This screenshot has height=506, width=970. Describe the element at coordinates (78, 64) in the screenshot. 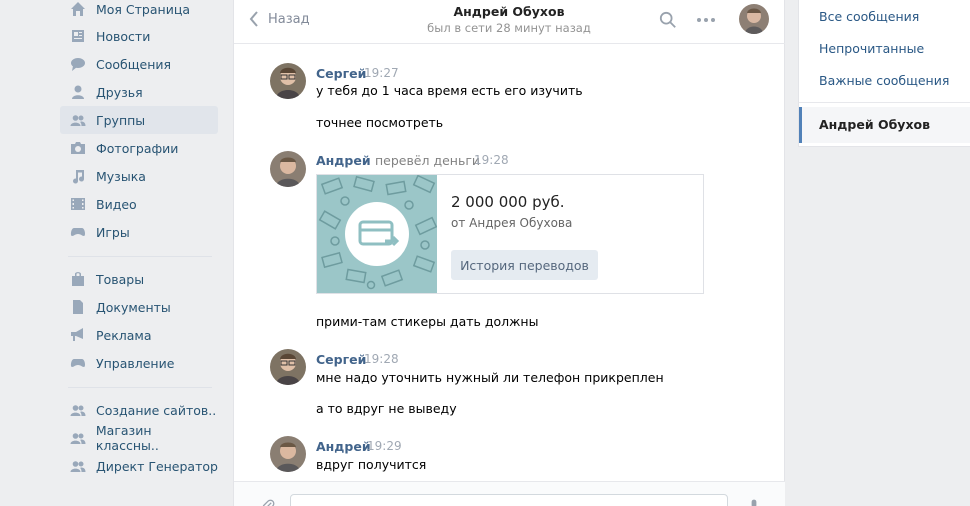

I see `messages-icon` at that location.